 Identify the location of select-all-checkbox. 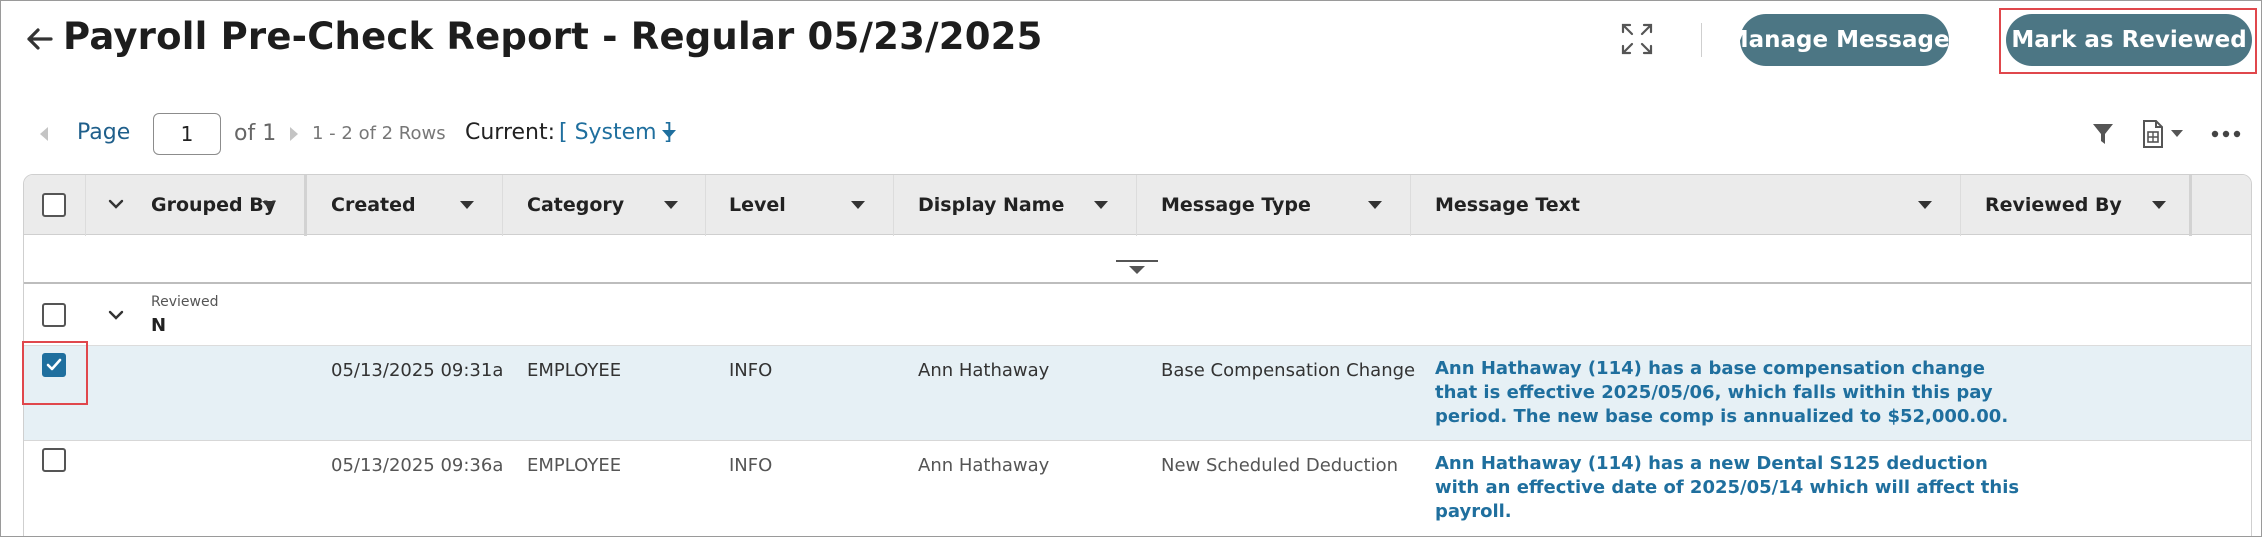
(54, 205).